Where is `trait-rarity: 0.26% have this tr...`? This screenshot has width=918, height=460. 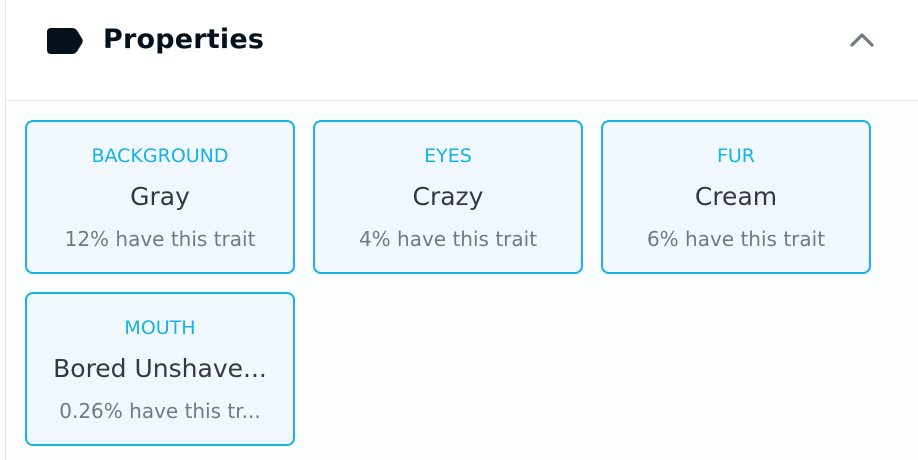
trait-rarity: 0.26% have this tr... is located at coordinates (160, 411).